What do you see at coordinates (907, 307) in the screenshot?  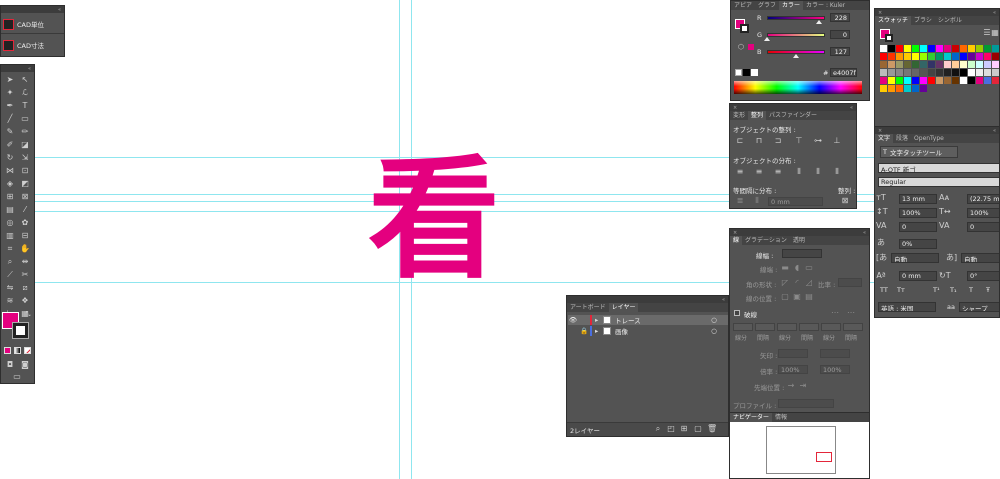 I see `language-field: 英語 : 米国` at bounding box center [907, 307].